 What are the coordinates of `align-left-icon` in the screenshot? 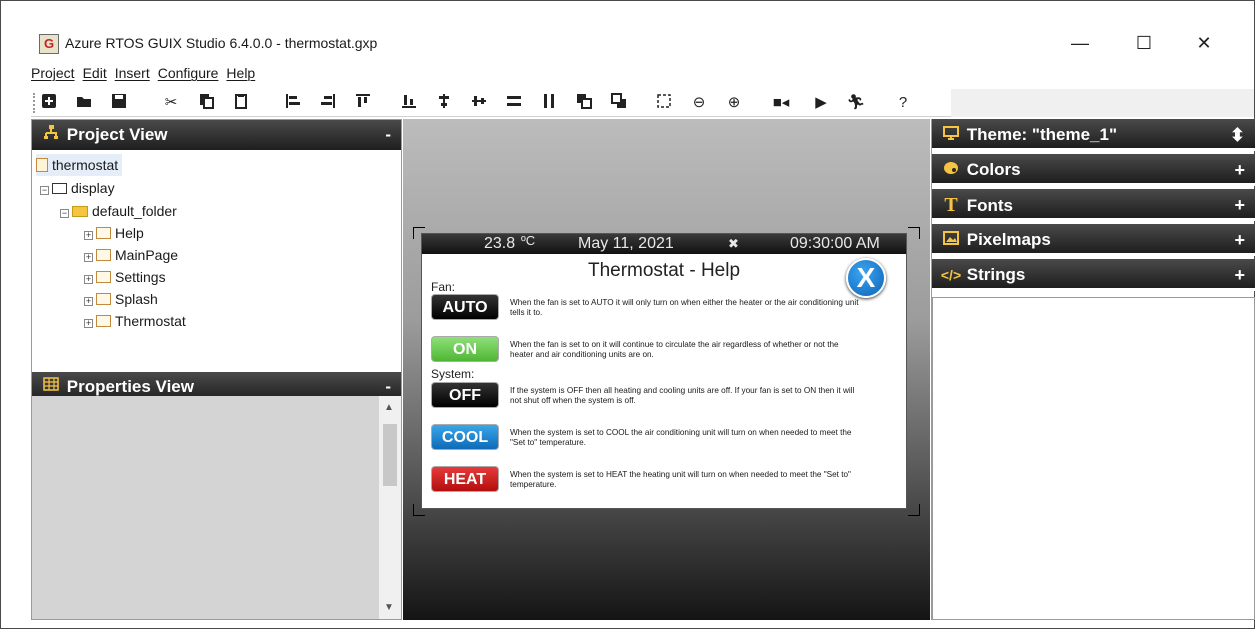 It's located at (293, 103).